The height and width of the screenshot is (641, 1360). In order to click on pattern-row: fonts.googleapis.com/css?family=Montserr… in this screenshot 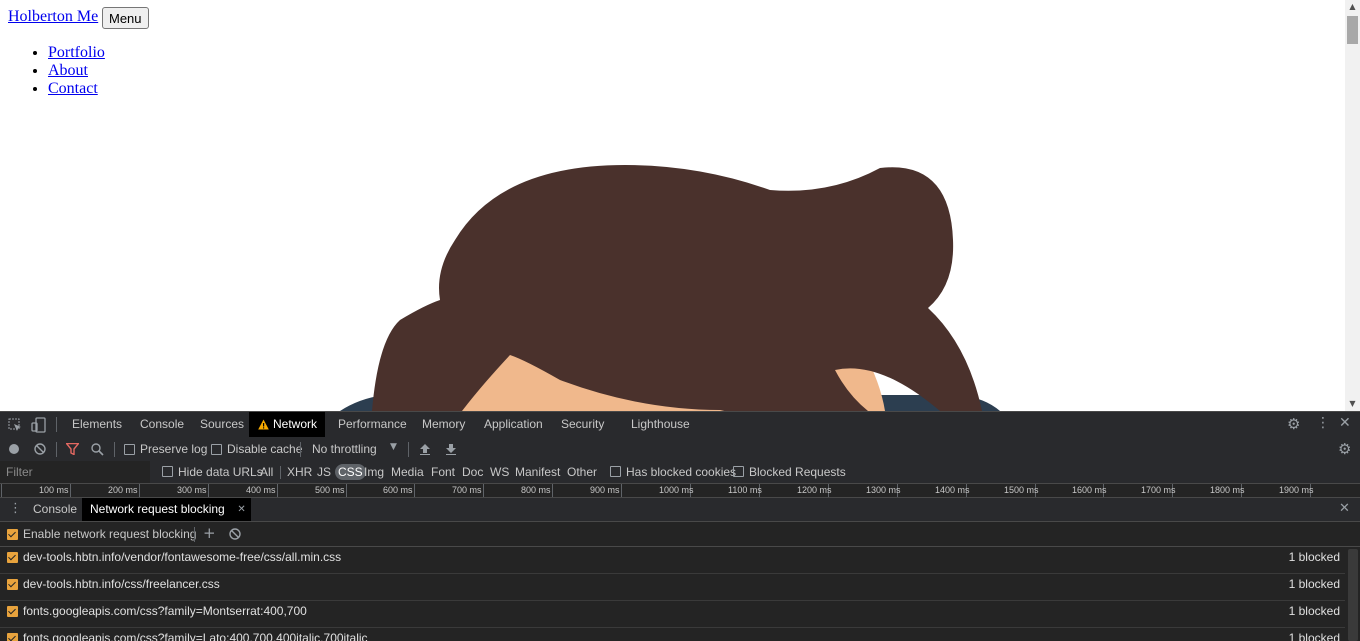, I will do `click(672, 614)`.